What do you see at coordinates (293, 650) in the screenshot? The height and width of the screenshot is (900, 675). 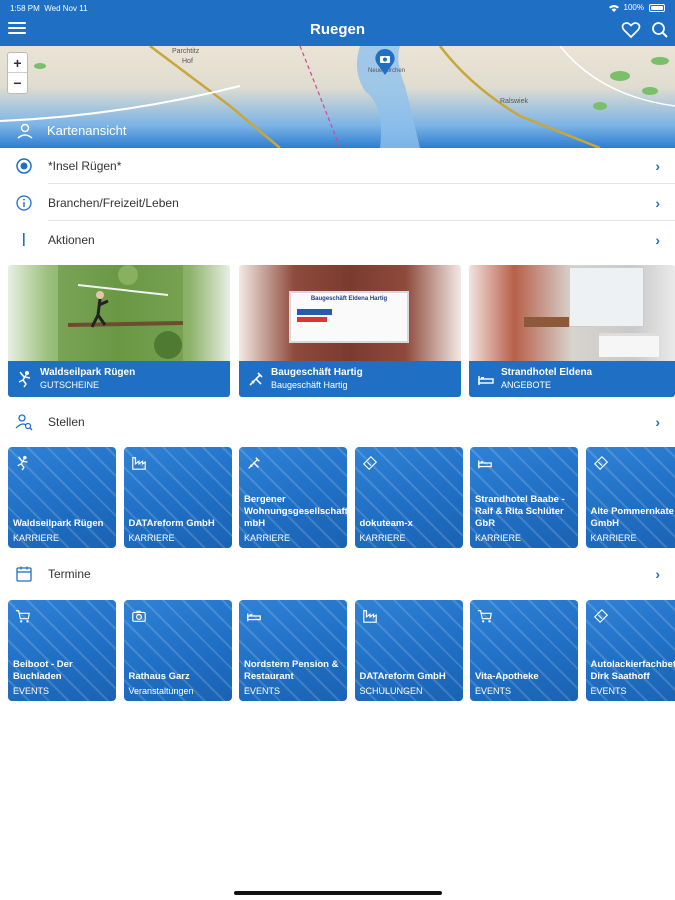 I see `termine-tile: Nordstern Pension & Restaurant EVENTS` at bounding box center [293, 650].